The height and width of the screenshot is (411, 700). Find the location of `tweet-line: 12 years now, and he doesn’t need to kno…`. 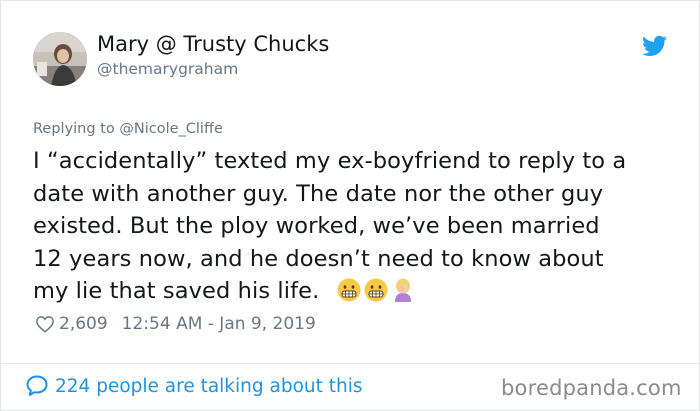

tweet-line: 12 years now, and he doesn’t need to kno… is located at coordinates (318, 258).